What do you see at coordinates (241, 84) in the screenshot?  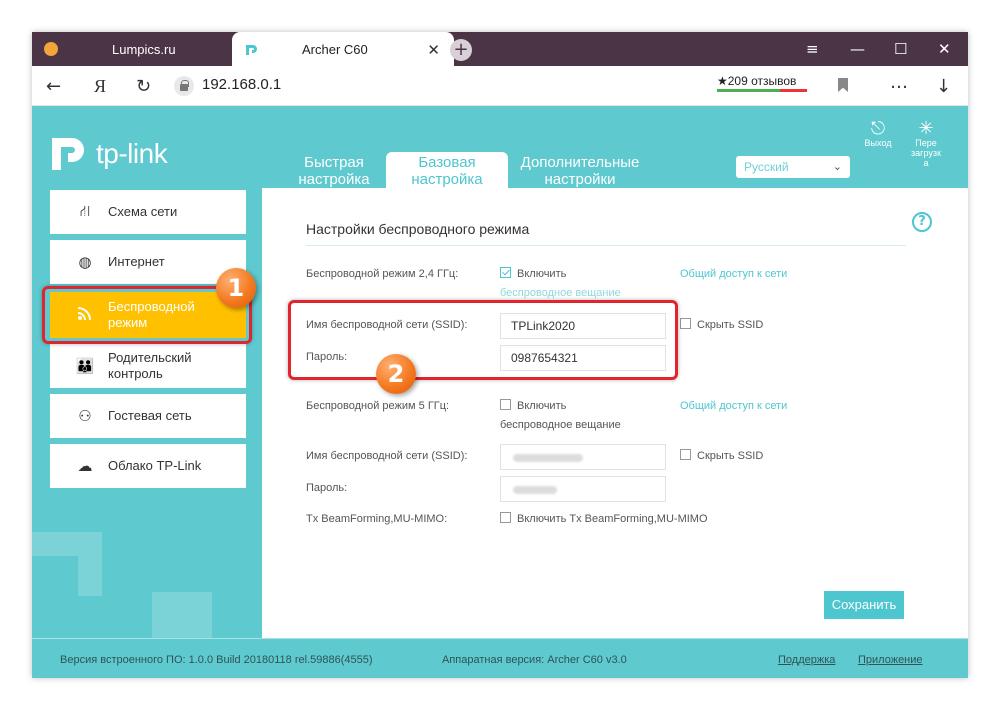 I see `url-field: 192.168.0.1` at bounding box center [241, 84].